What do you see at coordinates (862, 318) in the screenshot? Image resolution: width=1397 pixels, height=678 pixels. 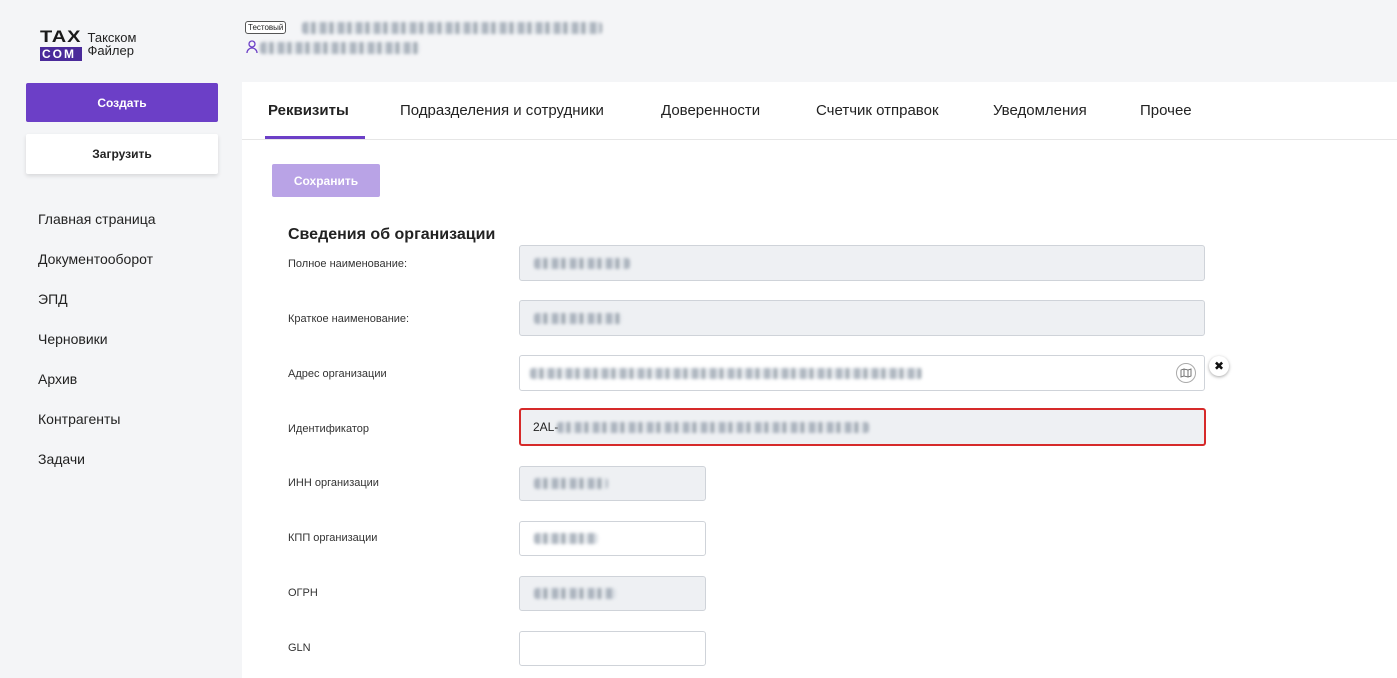 I see `short-name-field` at bounding box center [862, 318].